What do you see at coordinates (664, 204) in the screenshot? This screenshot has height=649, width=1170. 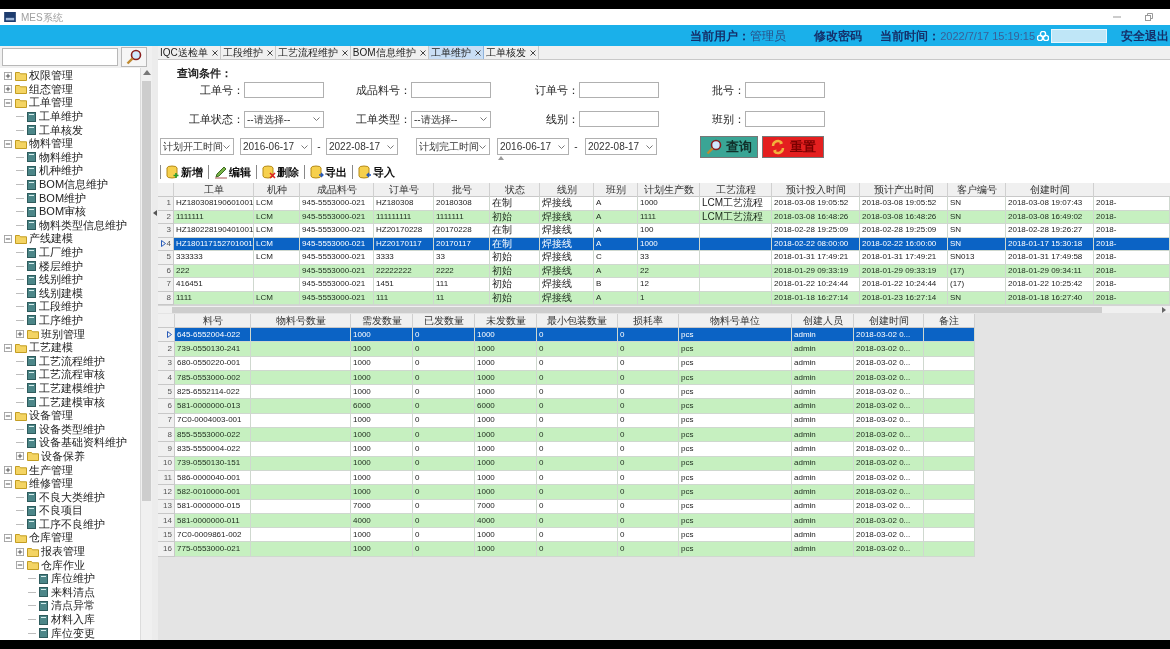 I see `table-row: 1 HZ180308190601001 LCM 945-5553000-021 HZ180308 20180308 在制 焊接线 A 1000 LCM工艺流程 2018-03-08 19:05:52 2018-03-08 19:05:52 SN 2018-03-08 19:07:43 2018-` at bounding box center [664, 204].